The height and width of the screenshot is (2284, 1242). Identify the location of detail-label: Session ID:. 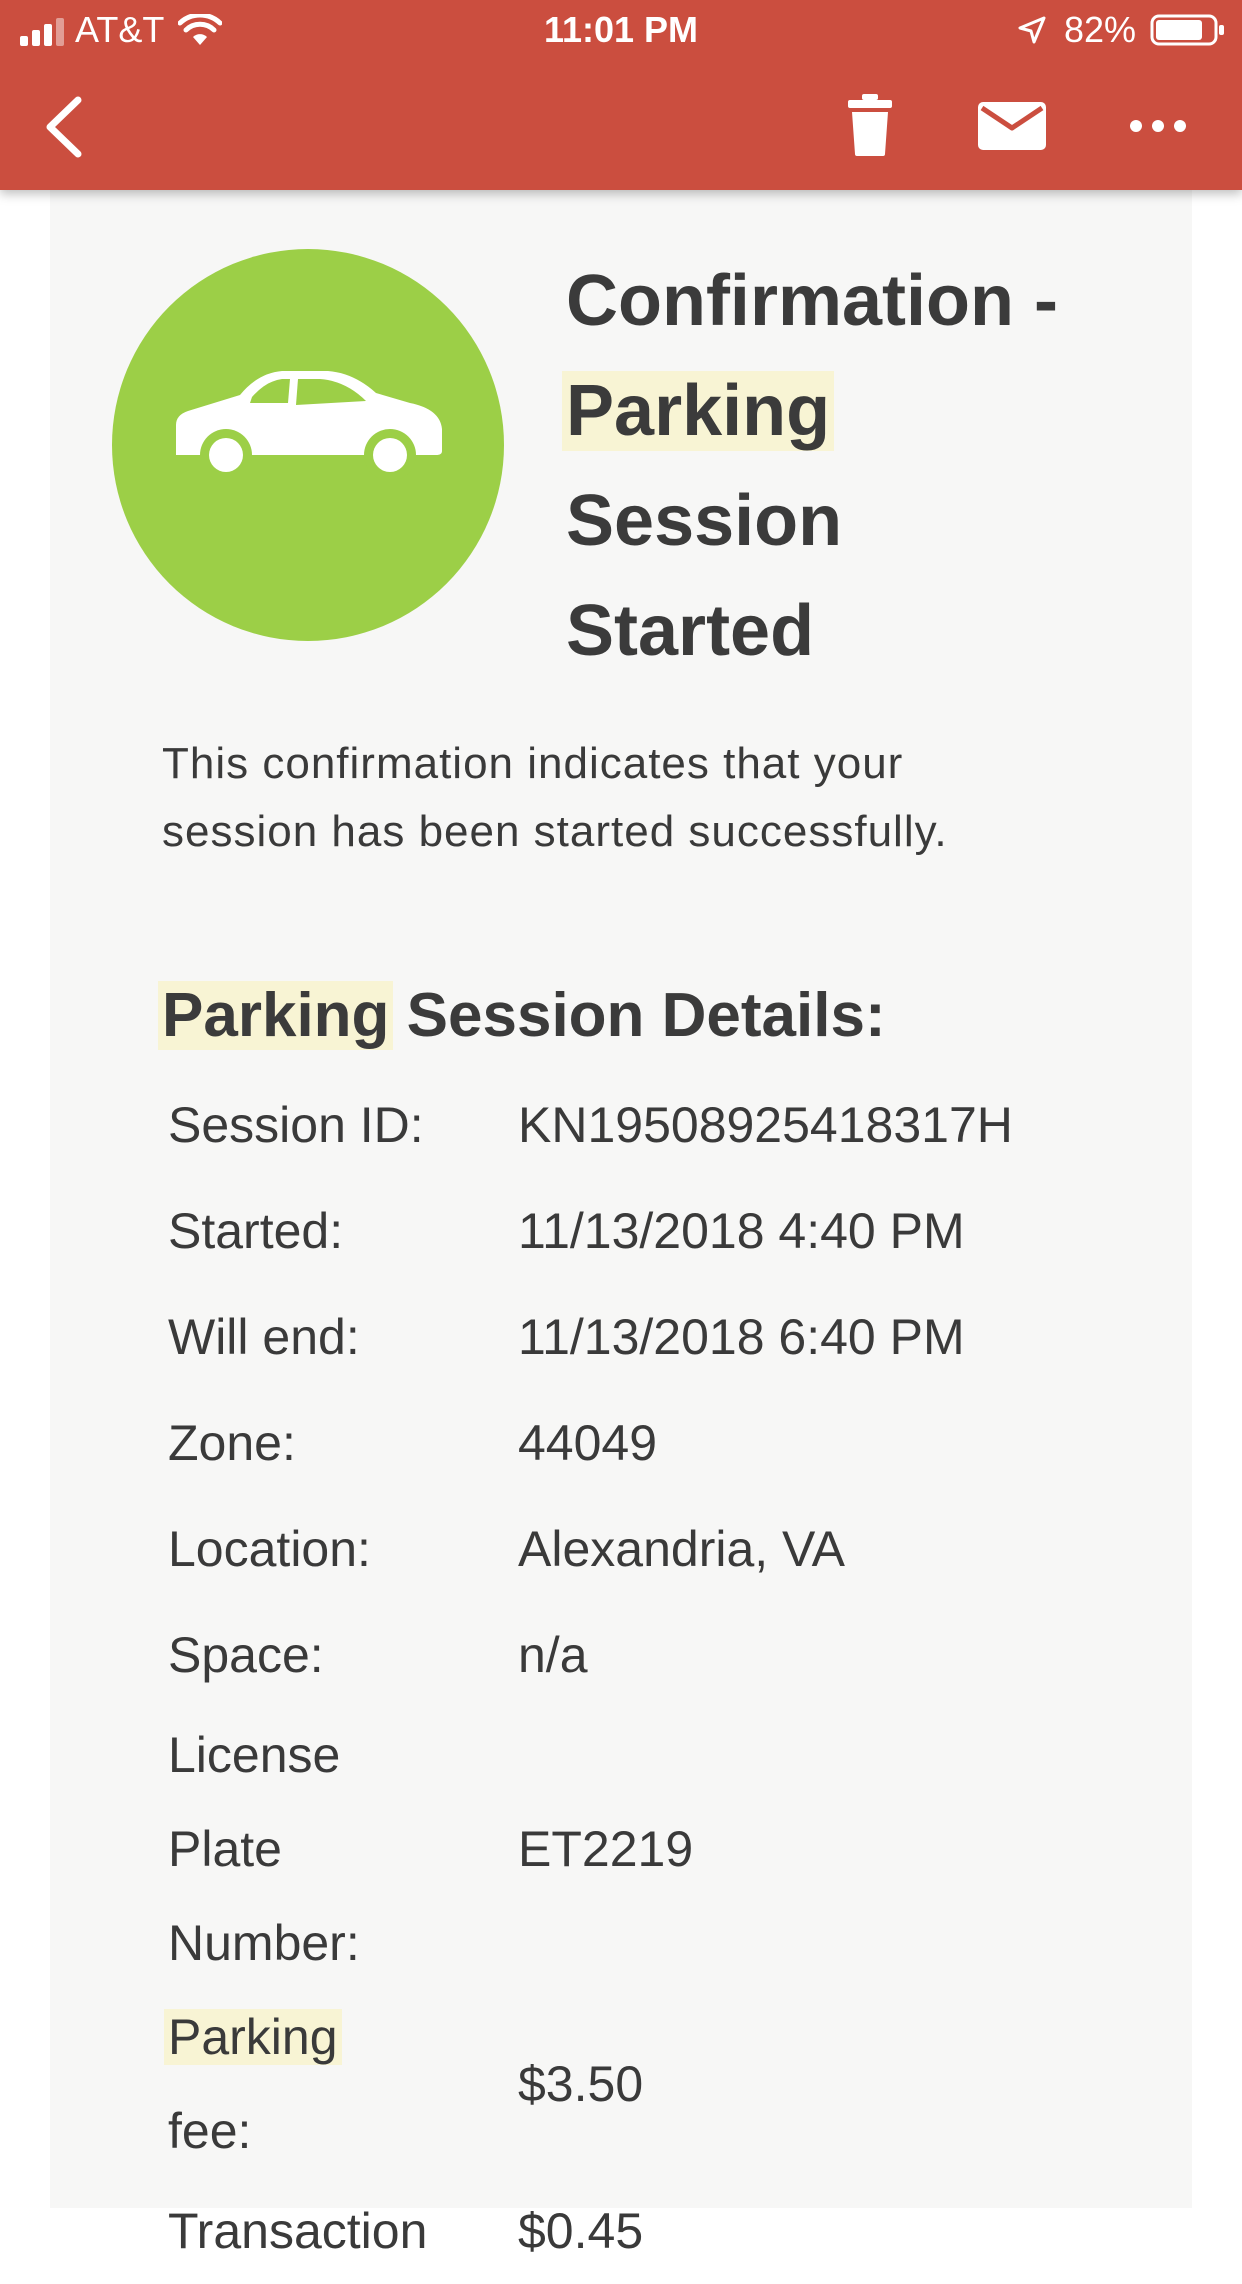
(296, 1125).